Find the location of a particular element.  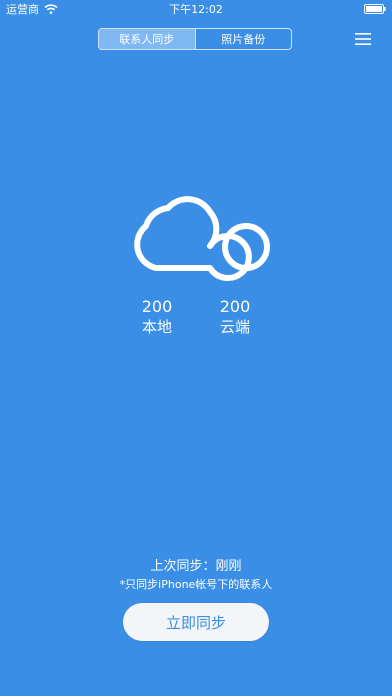

hamburger-menu-icon is located at coordinates (363, 39).